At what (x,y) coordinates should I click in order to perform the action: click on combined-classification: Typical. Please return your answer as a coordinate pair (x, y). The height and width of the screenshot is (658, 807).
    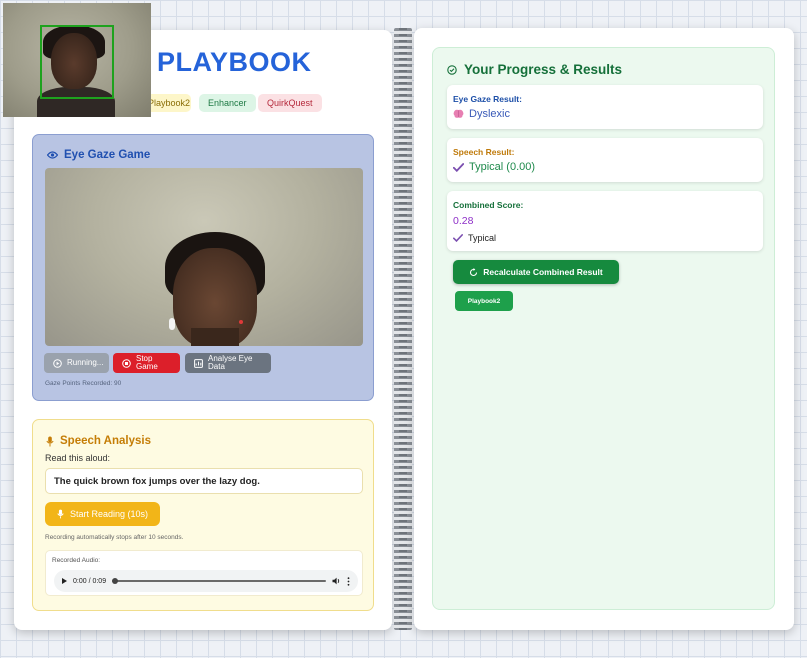
    Looking at the image, I should click on (474, 238).